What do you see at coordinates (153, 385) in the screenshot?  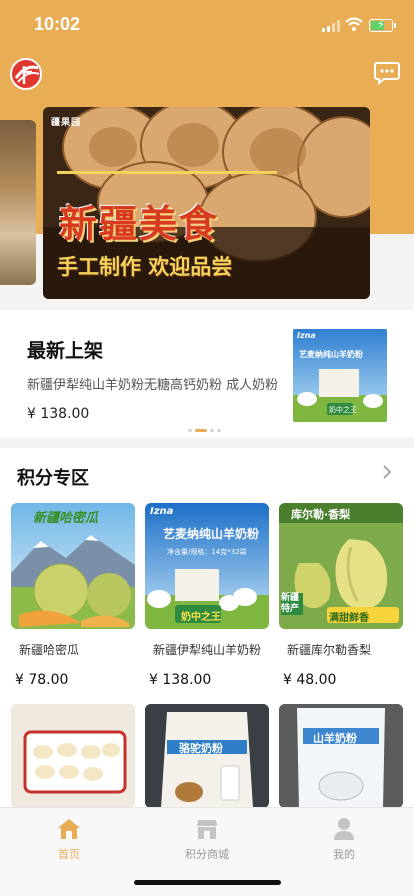 I see `newest-product-name: 新疆伊犁纯山羊奶粉无糖高钙奶粉 成人奶粉` at bounding box center [153, 385].